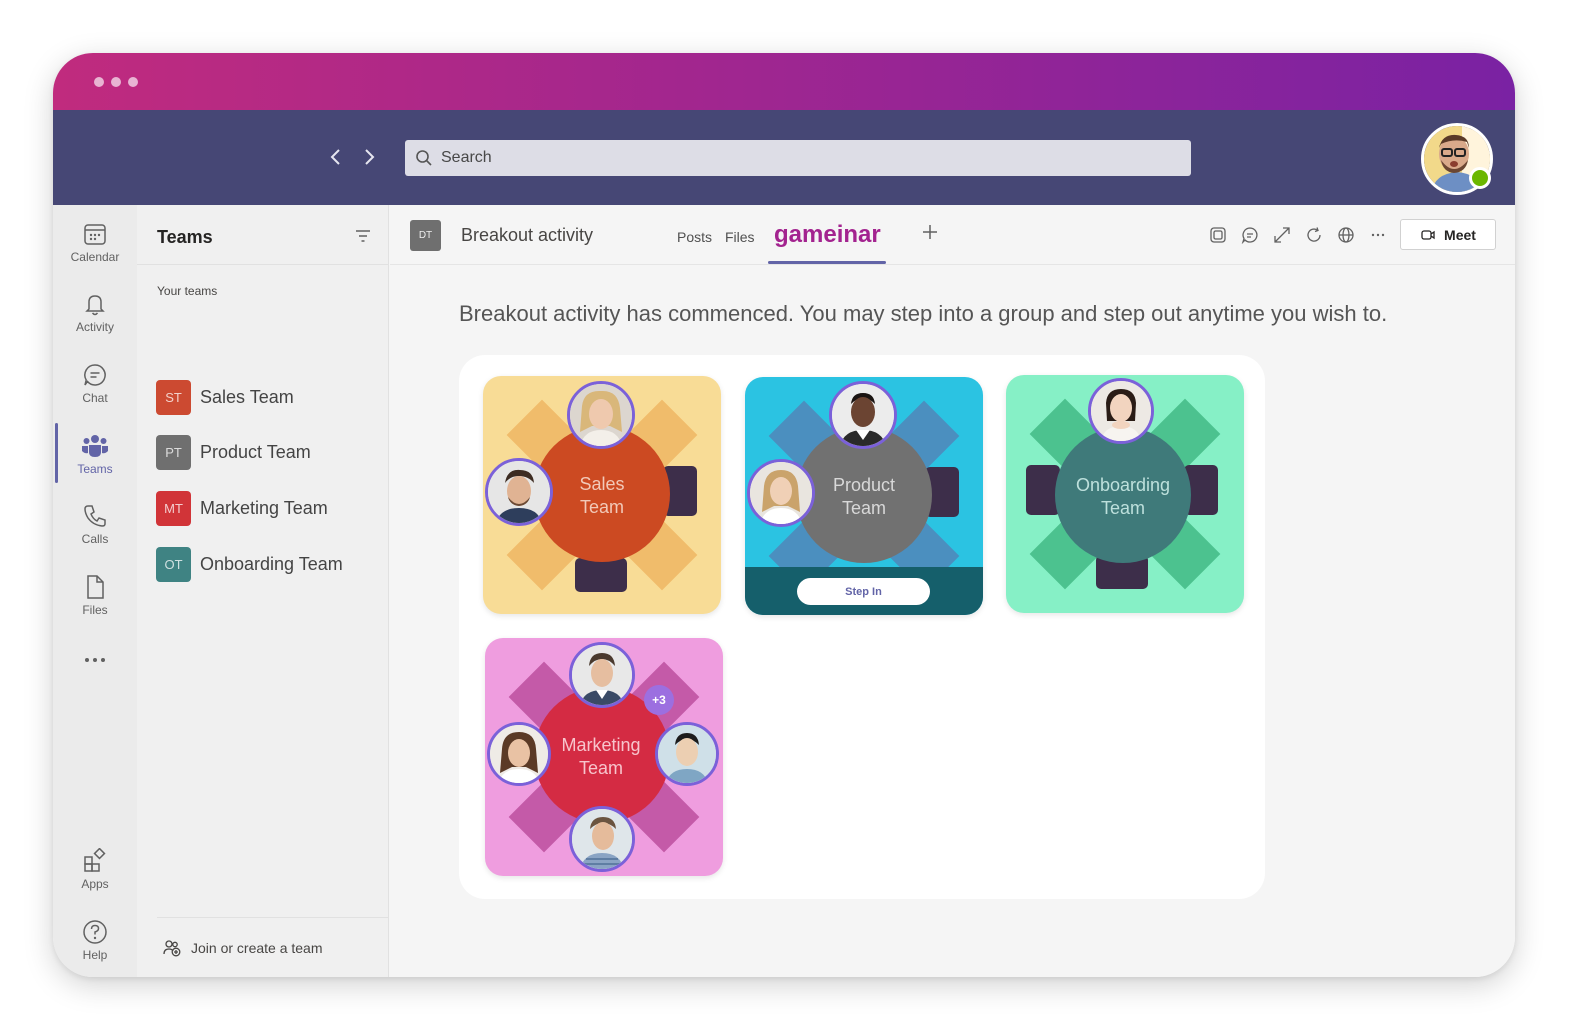 This screenshot has height=1034, width=1574. What do you see at coordinates (930, 232) in the screenshot?
I see `add-tab-plus-icon` at bounding box center [930, 232].